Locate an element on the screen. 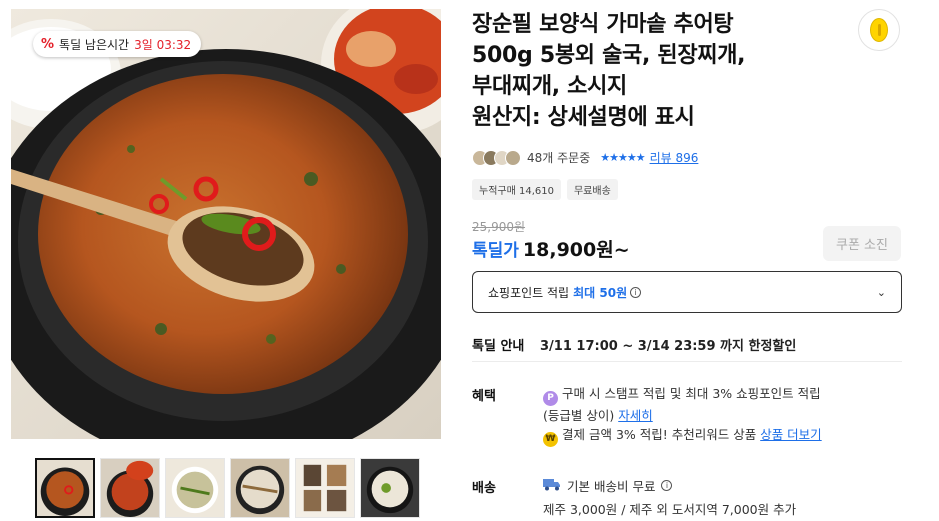 The width and height of the screenshot is (939, 521). buyer-avatars is located at coordinates (496, 157).